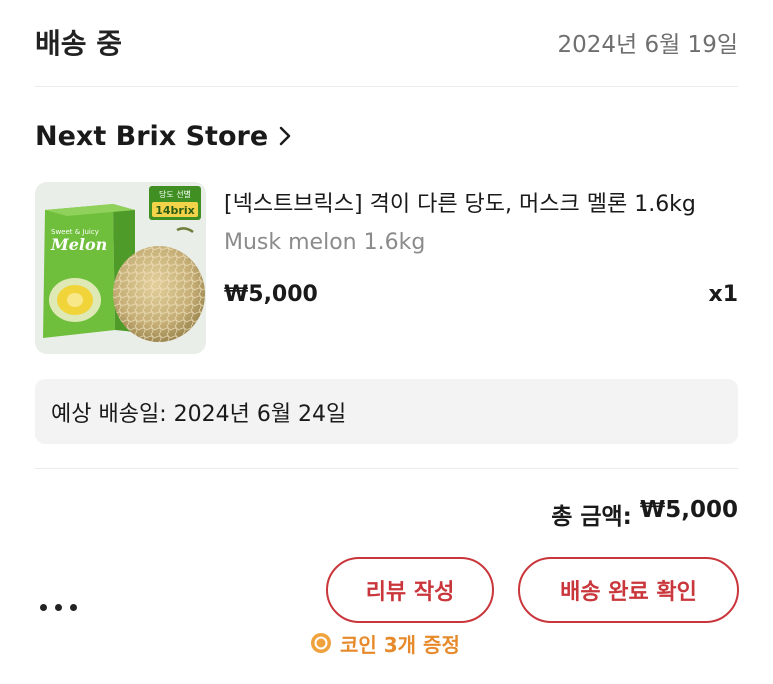 This screenshot has width=773, height=684. I want to click on product-price: ₩5,000, so click(271, 294).